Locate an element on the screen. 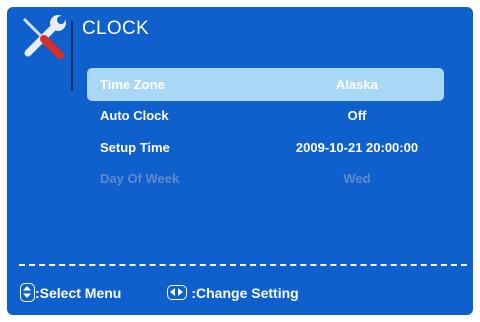 The width and height of the screenshot is (480, 322). menu-item-value: Alaska is located at coordinates (357, 84).